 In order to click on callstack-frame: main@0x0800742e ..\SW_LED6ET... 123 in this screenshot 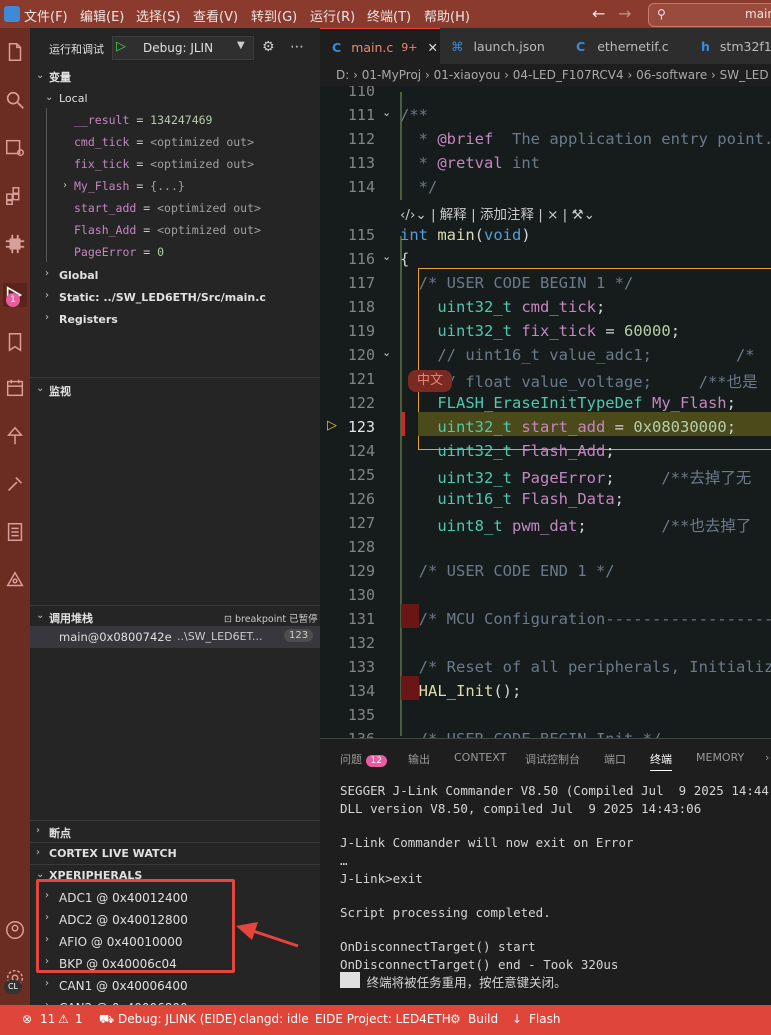, I will do `click(175, 637)`.